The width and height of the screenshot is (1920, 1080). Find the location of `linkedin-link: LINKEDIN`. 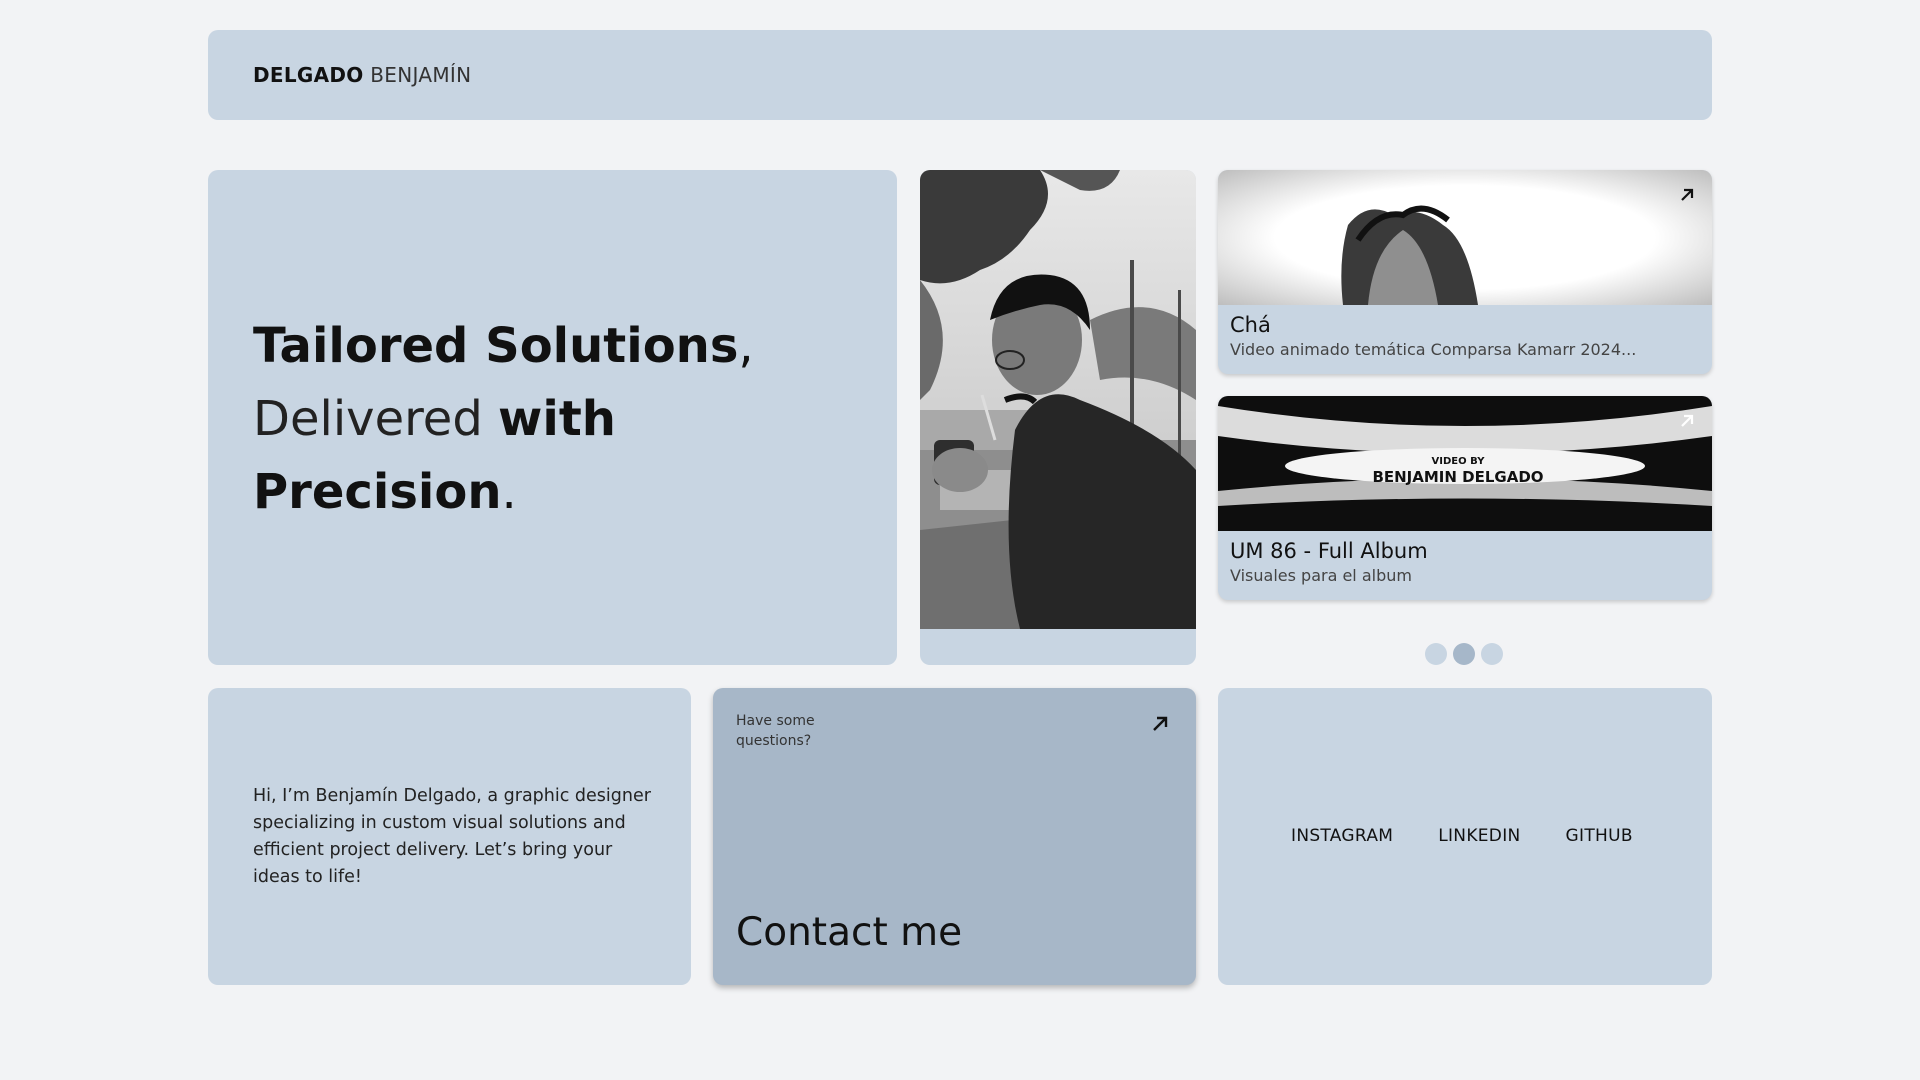

linkedin-link: LINKEDIN is located at coordinates (1479, 836).